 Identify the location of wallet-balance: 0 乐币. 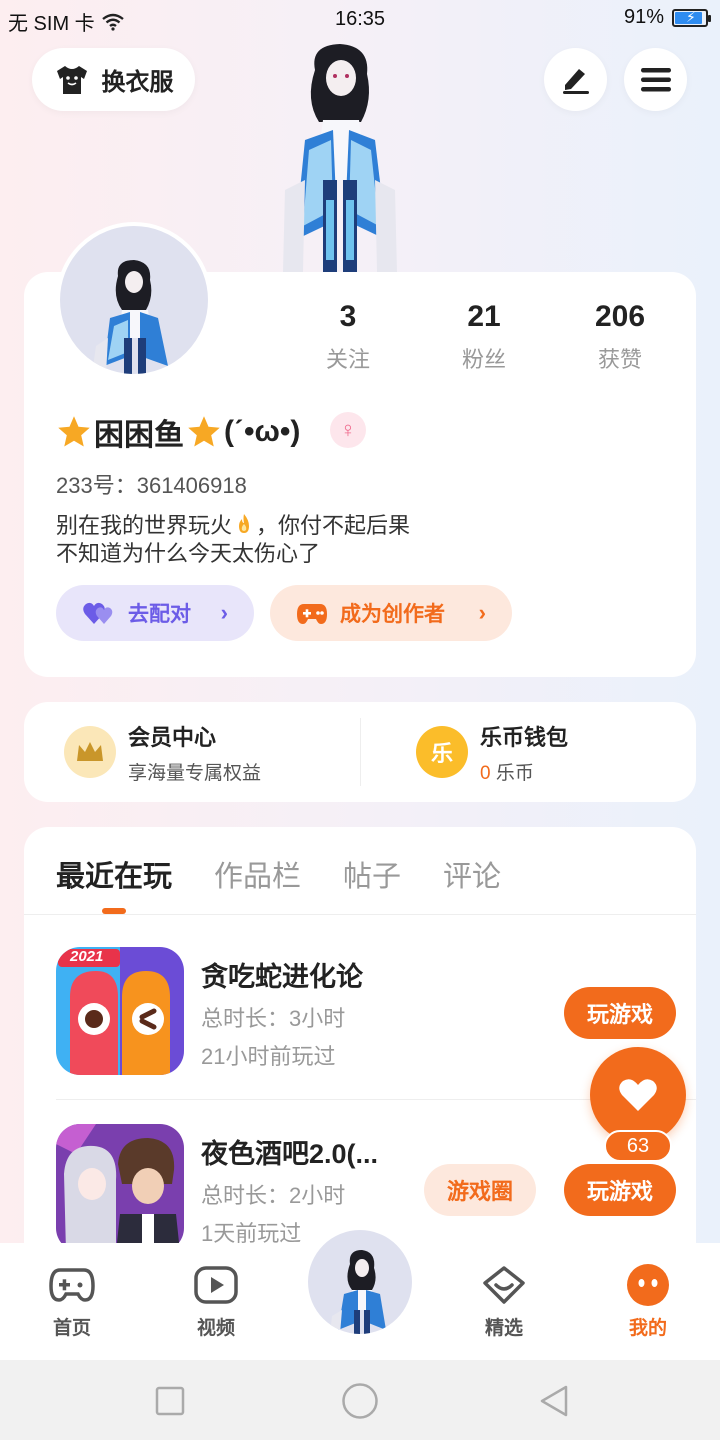
(524, 771).